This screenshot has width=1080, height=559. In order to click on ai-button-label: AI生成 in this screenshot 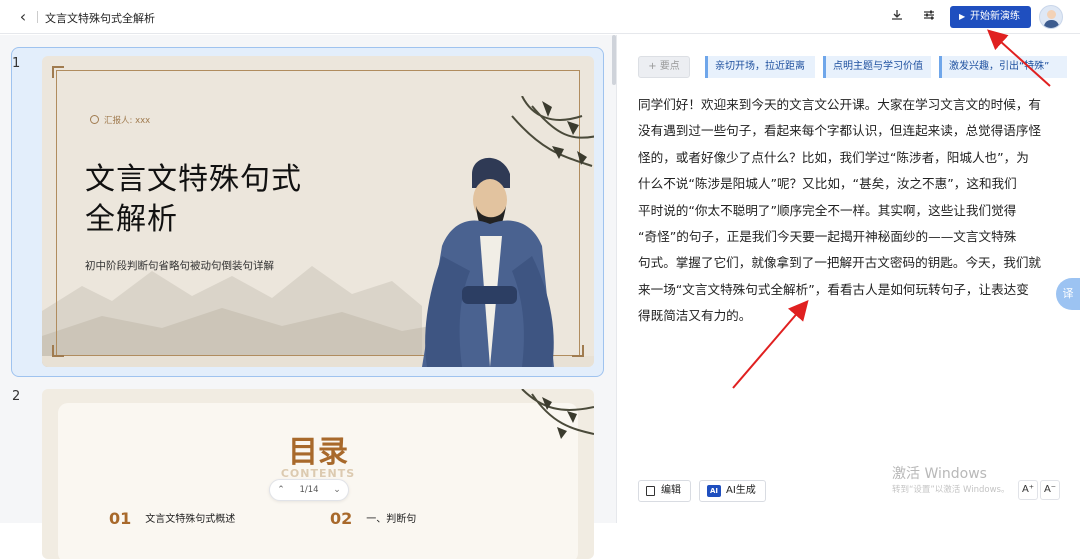, I will do `click(741, 490)`.